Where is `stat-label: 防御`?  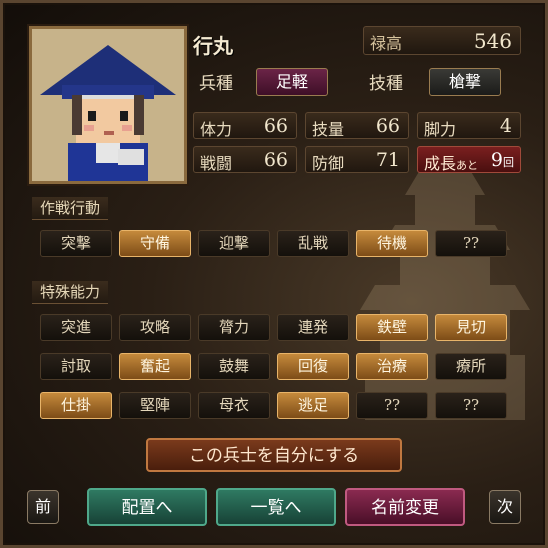
stat-label: 防御 is located at coordinates (328, 163).